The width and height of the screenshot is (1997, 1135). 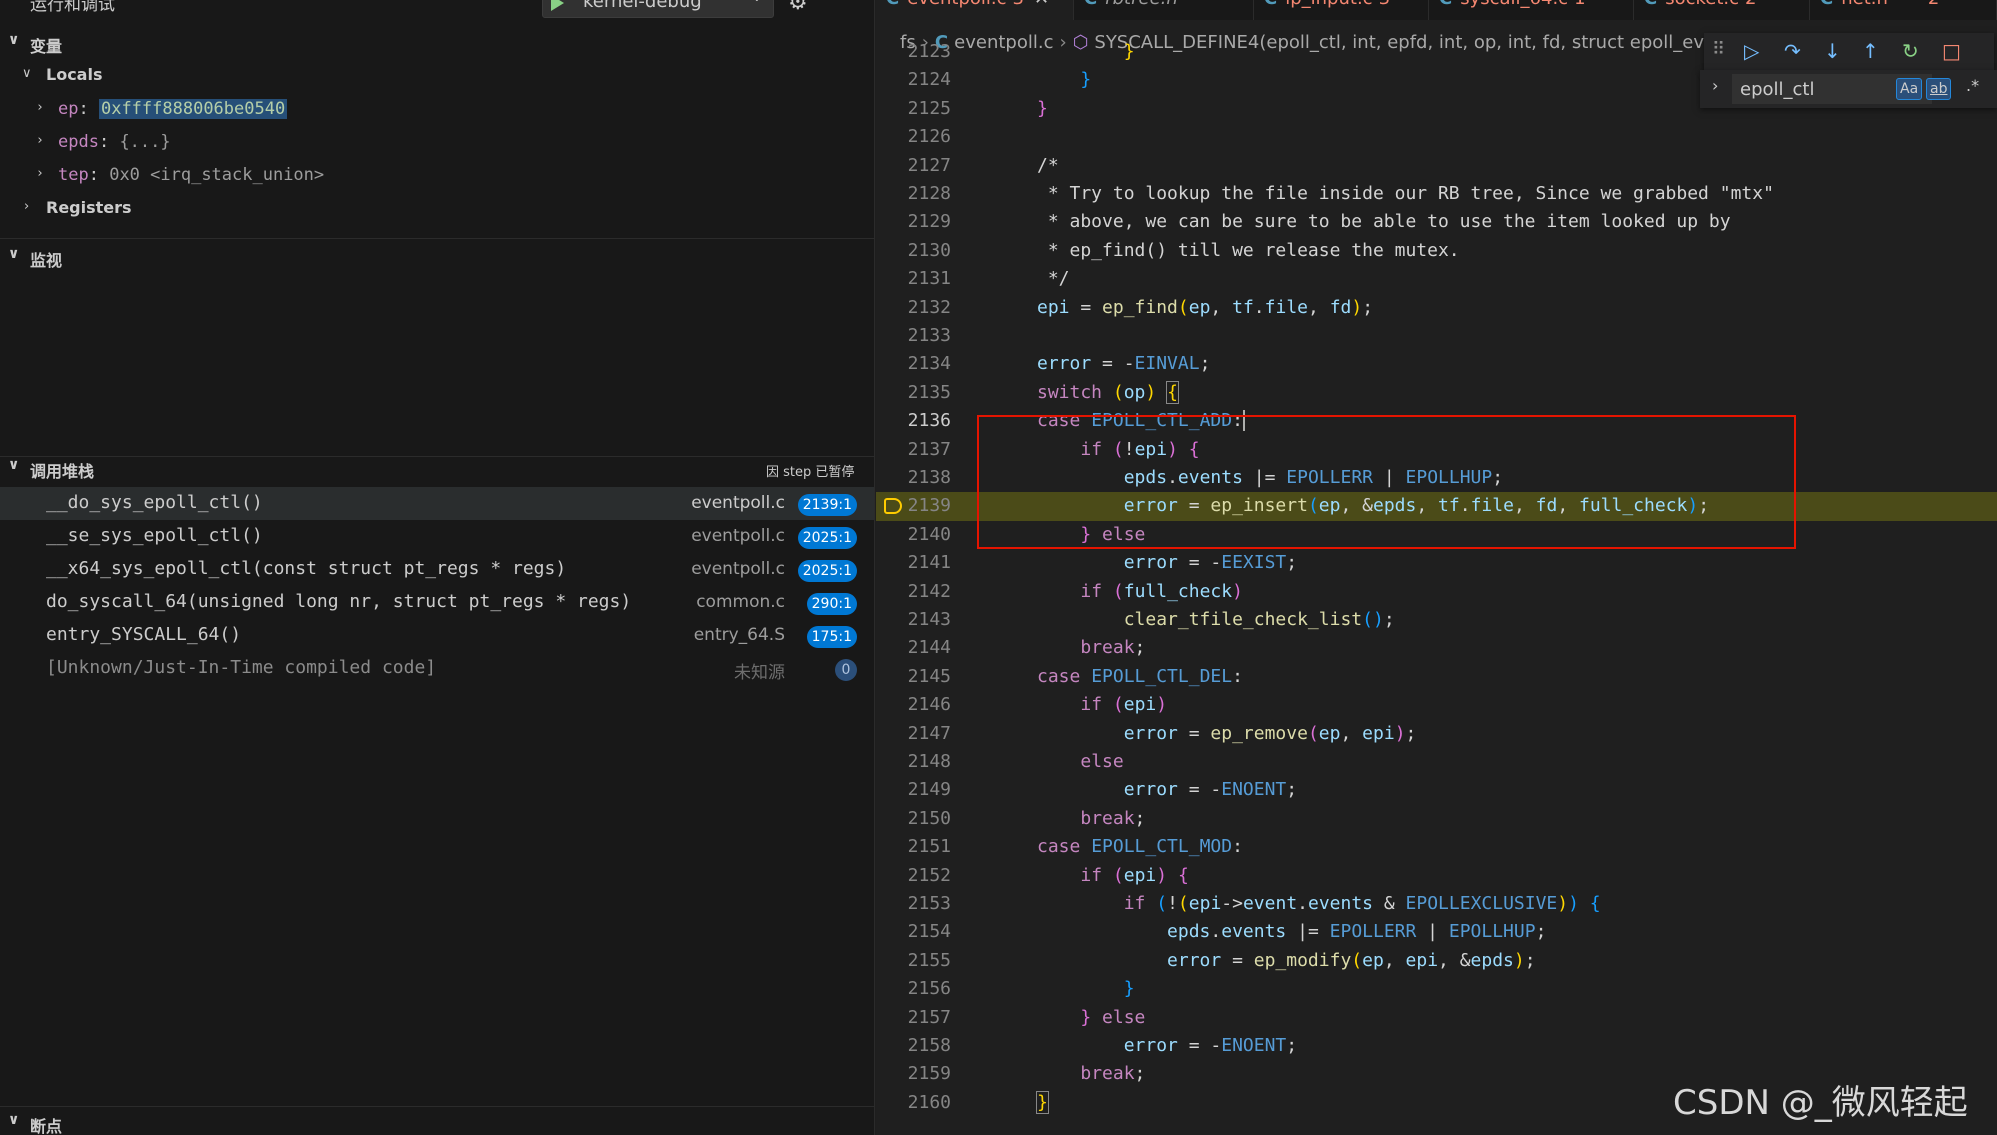 What do you see at coordinates (46, 46) in the screenshot?
I see `variables-header-label: 变量` at bounding box center [46, 46].